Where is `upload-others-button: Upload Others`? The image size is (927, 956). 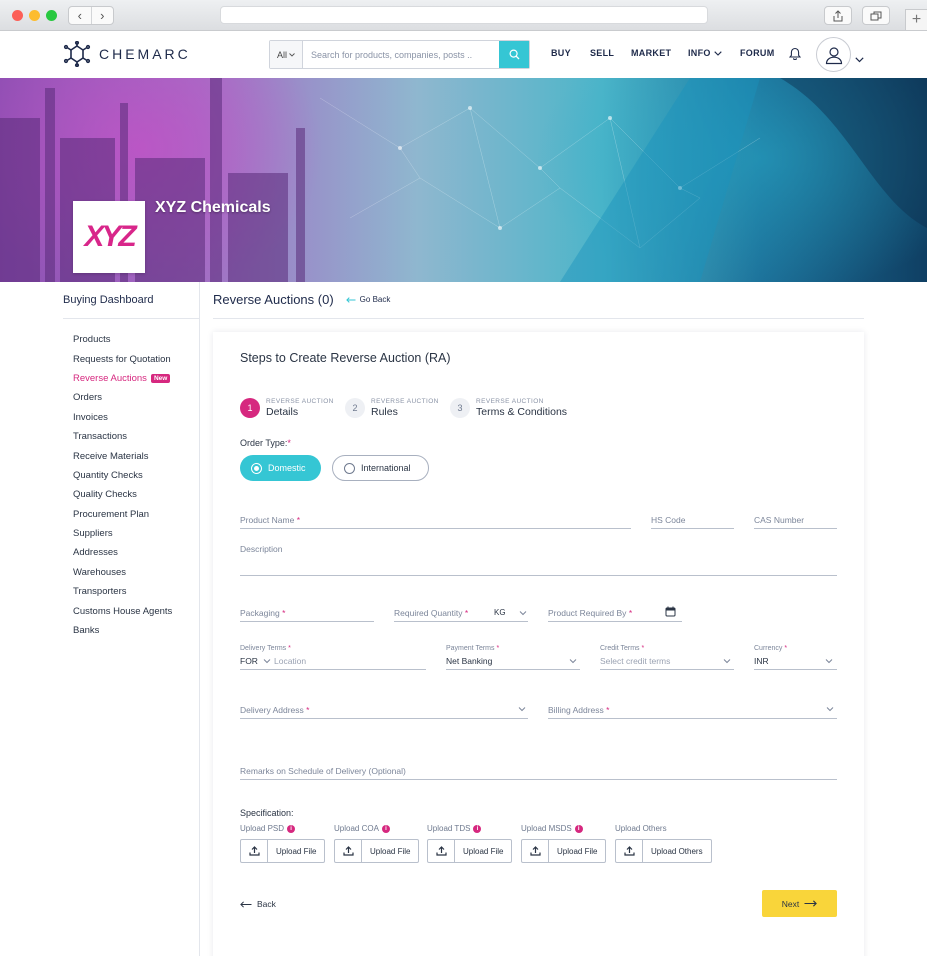 upload-others-button: Upload Others is located at coordinates (663, 851).